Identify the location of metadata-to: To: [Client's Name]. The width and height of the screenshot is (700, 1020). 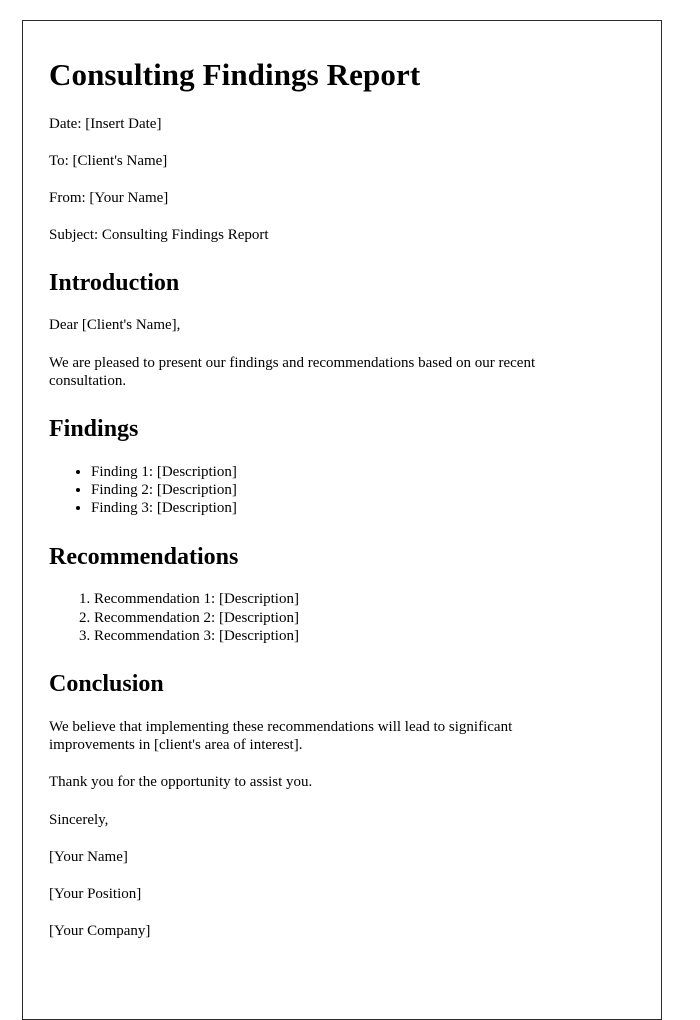
(108, 160).